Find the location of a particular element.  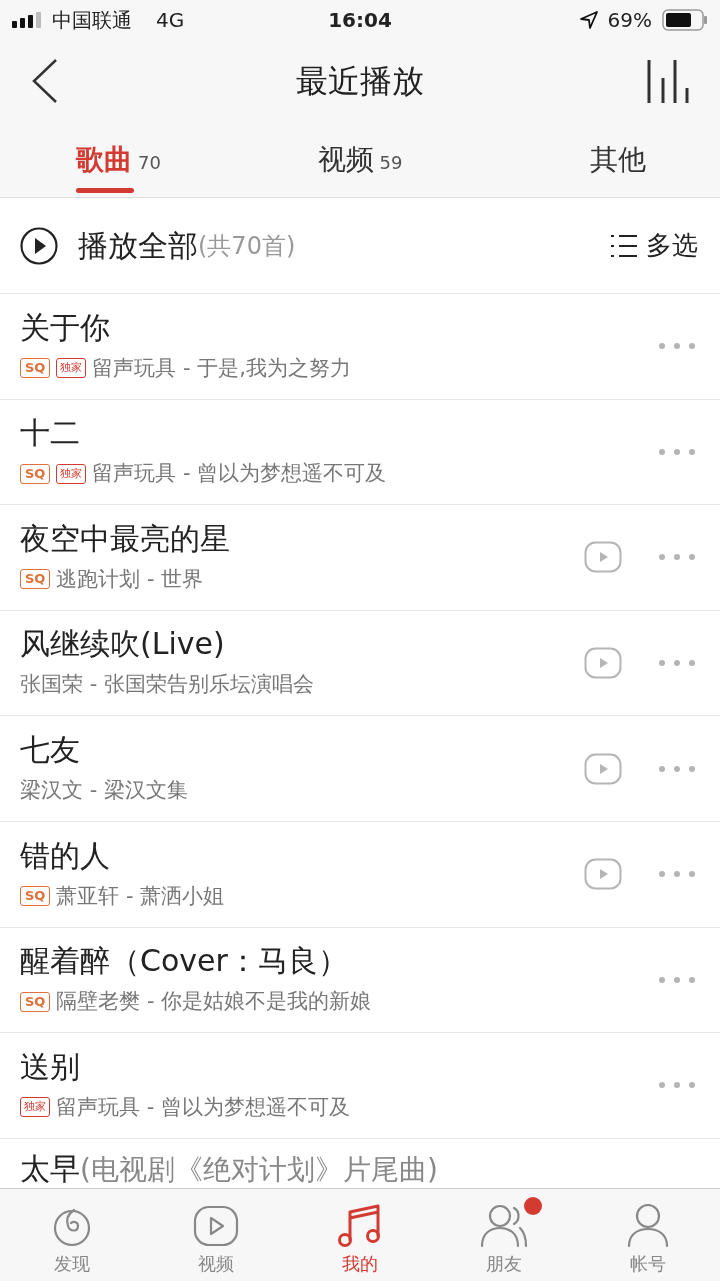

song-artist-album: 逃跑计划 - 世界 is located at coordinates (130, 579).